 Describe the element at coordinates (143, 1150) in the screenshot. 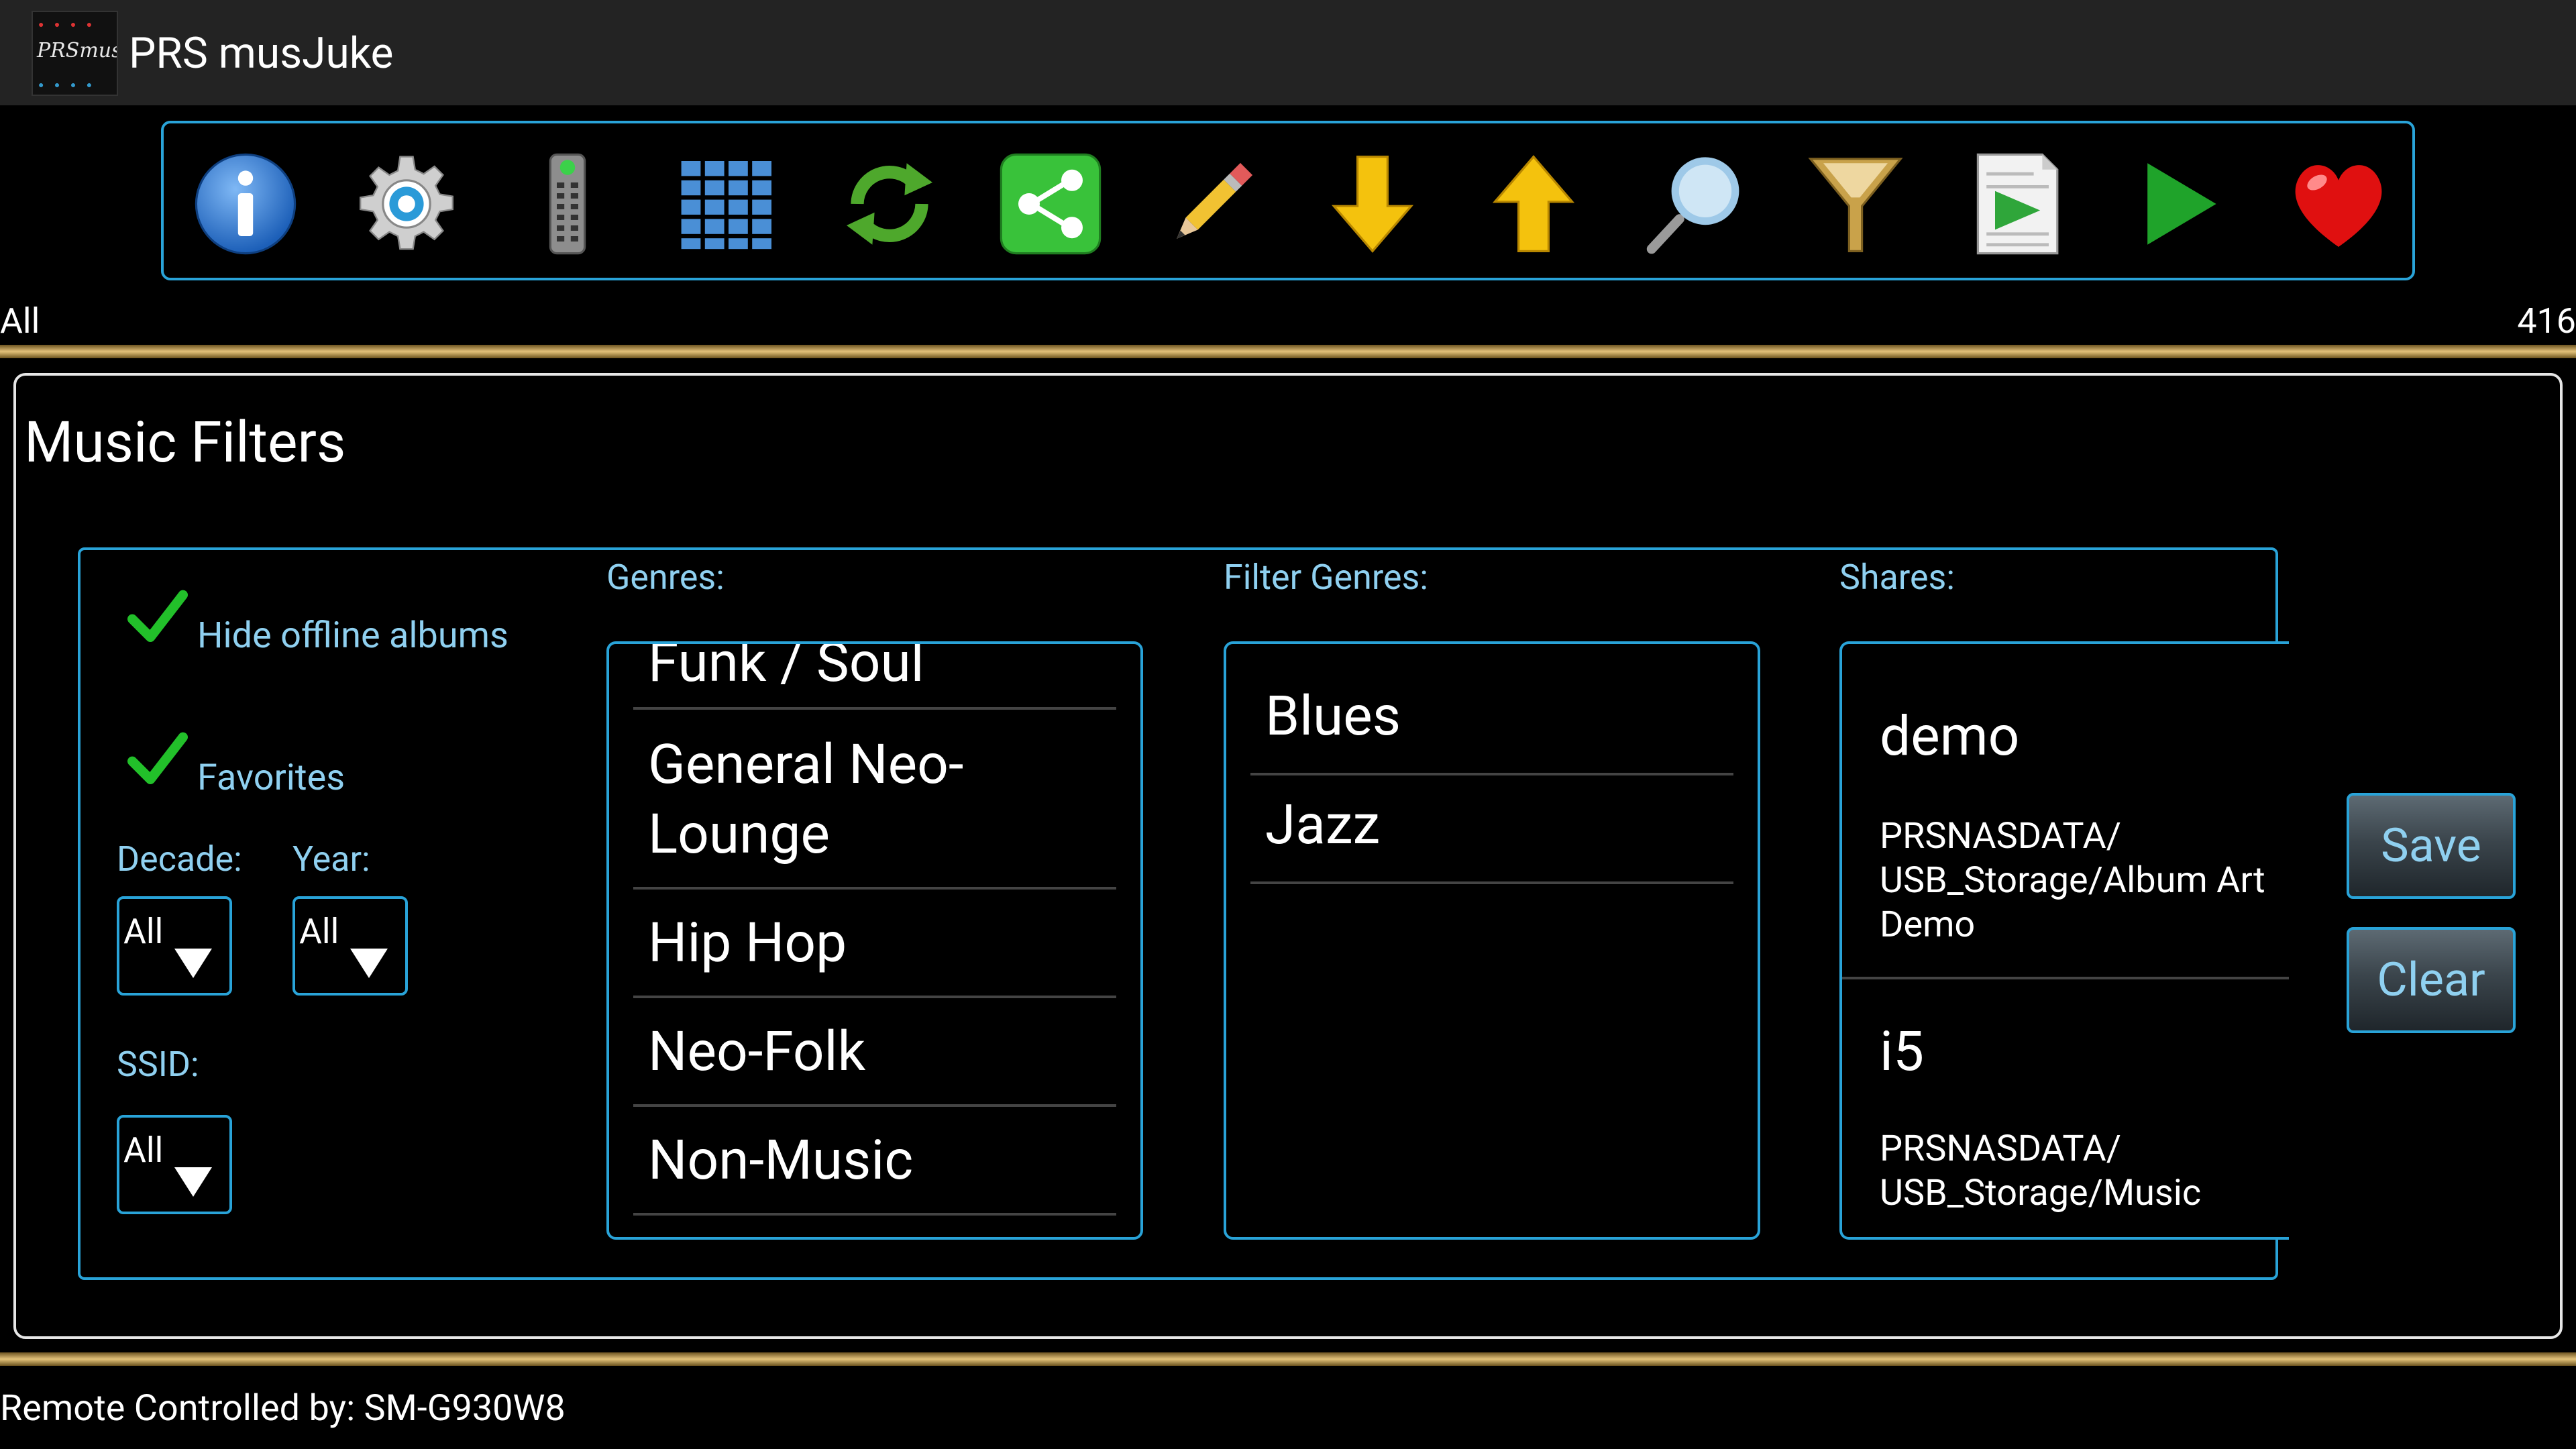

I see `ssid-select-value: All` at that location.